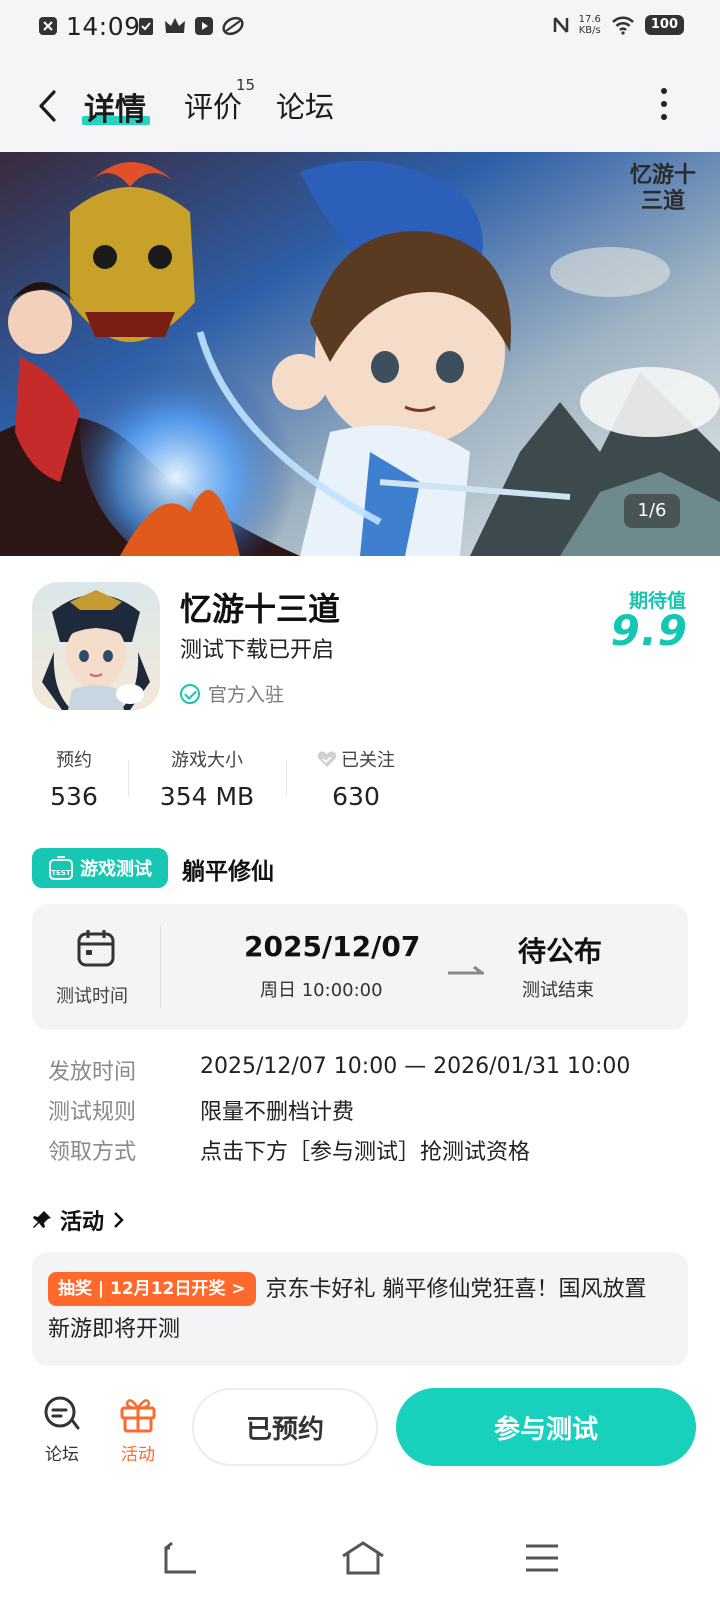 The image size is (720, 1600). I want to click on test-time-label: 测试时间, so click(92, 996).